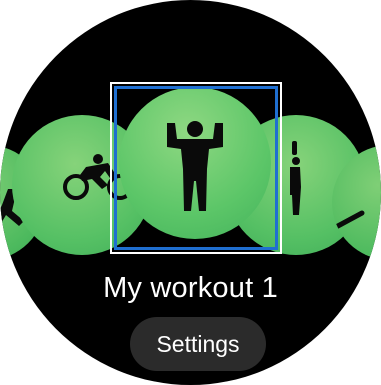  Describe the element at coordinates (349, 220) in the screenshot. I see `sport-icon` at that location.